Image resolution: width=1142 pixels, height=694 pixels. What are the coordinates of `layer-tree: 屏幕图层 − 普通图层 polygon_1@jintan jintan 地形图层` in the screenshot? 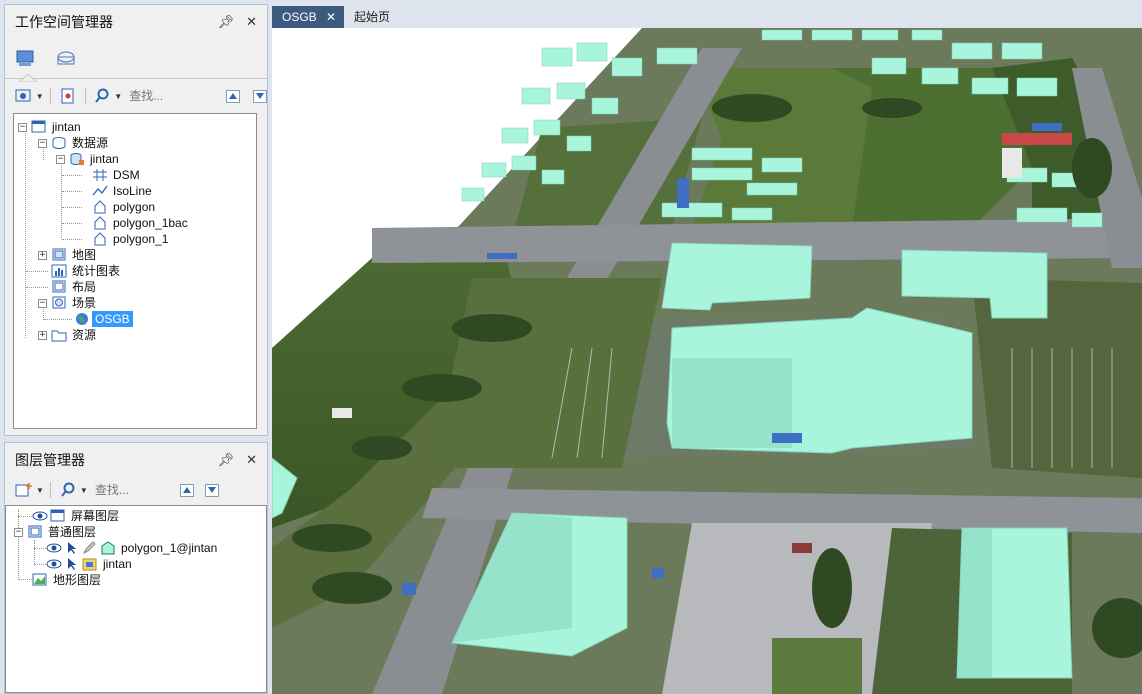 It's located at (136, 599).